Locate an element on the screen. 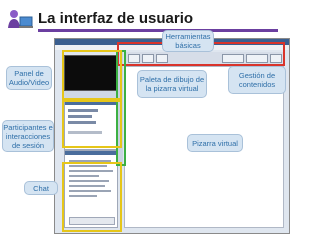 The height and width of the screenshot is (240, 320). chat-frame is located at coordinates (92, 197).